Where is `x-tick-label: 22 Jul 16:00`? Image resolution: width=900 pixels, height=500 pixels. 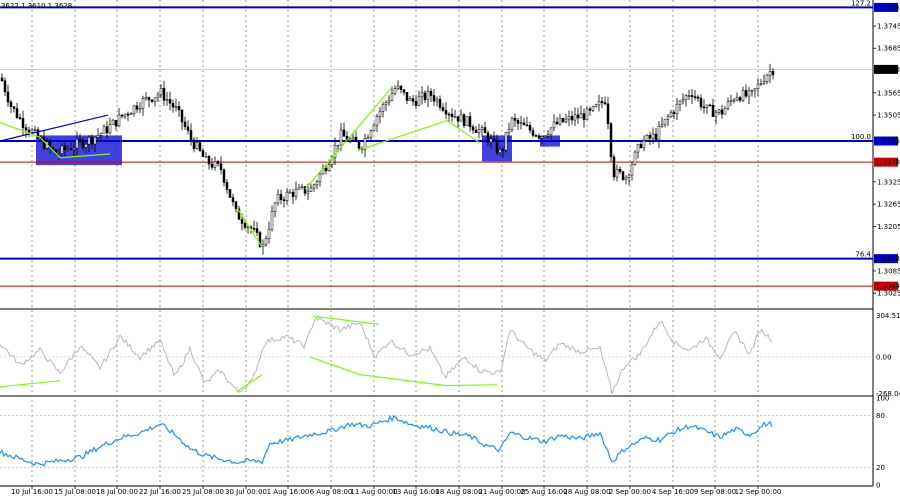 x-tick-label: 22 Jul 16:00 is located at coordinates (160, 492).